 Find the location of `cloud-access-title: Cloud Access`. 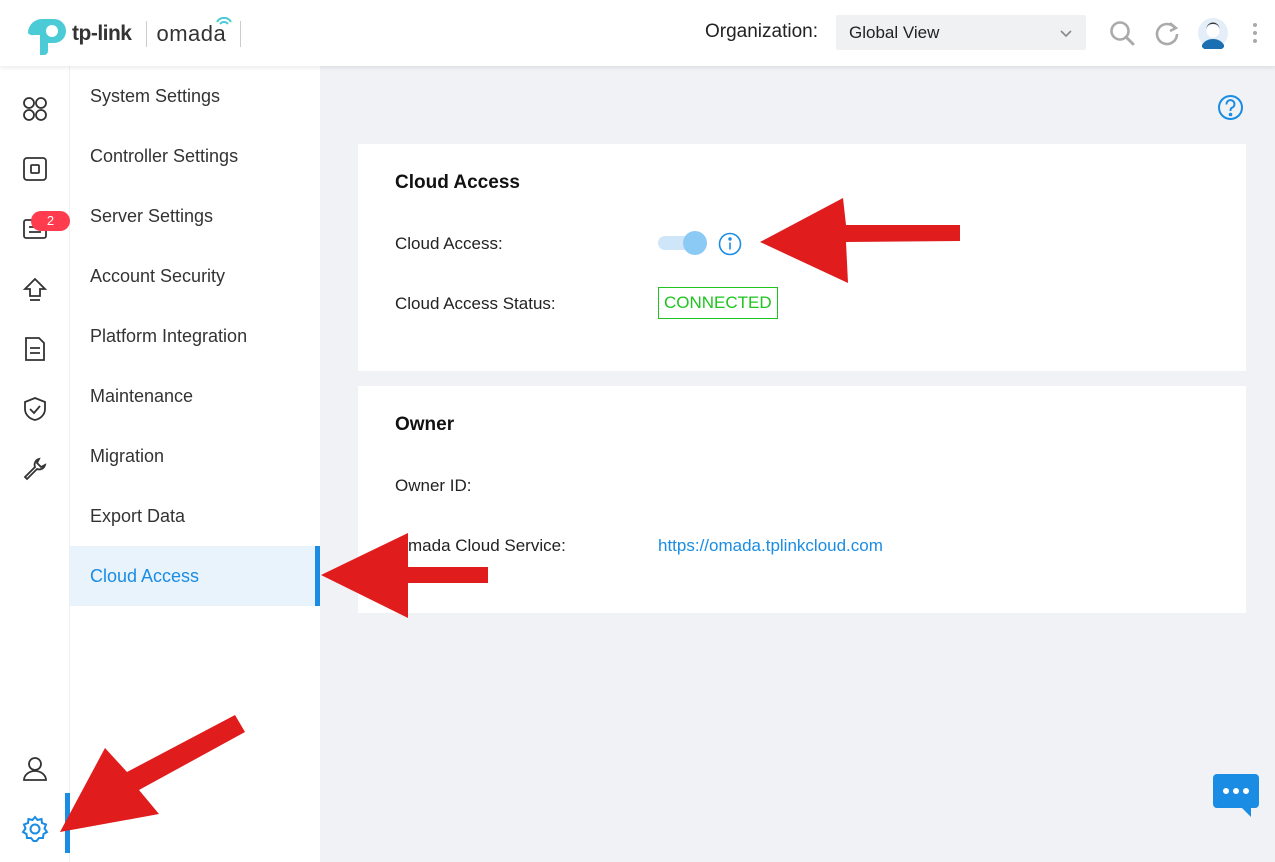

cloud-access-title: Cloud Access is located at coordinates (457, 182).